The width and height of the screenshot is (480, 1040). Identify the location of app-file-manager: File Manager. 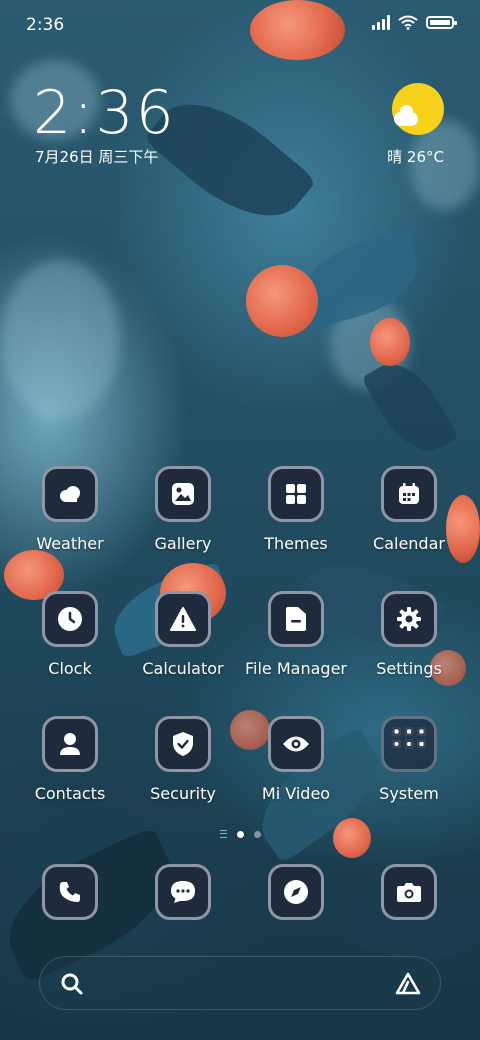
(296, 634).